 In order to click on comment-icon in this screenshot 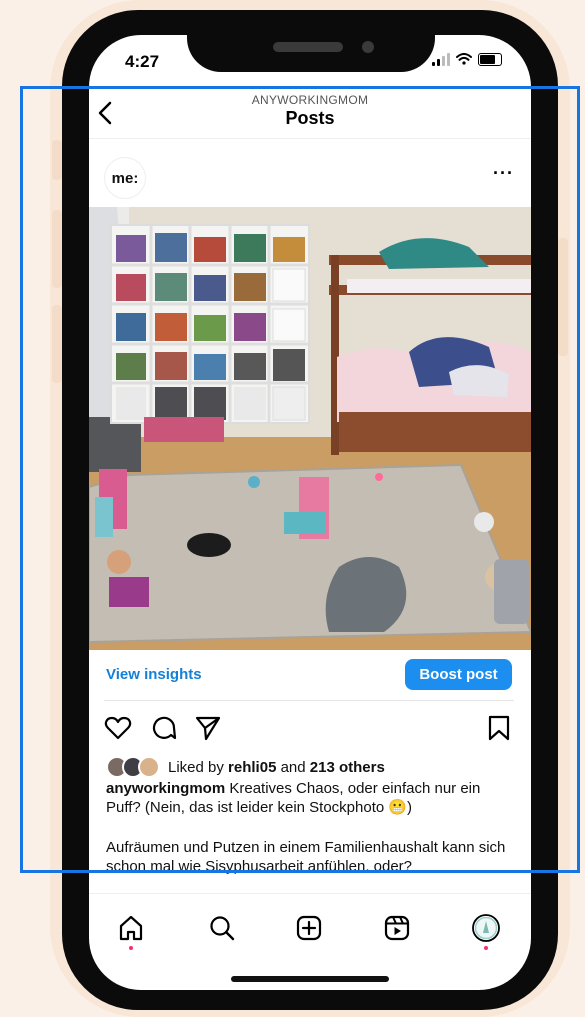, I will do `click(164, 728)`.